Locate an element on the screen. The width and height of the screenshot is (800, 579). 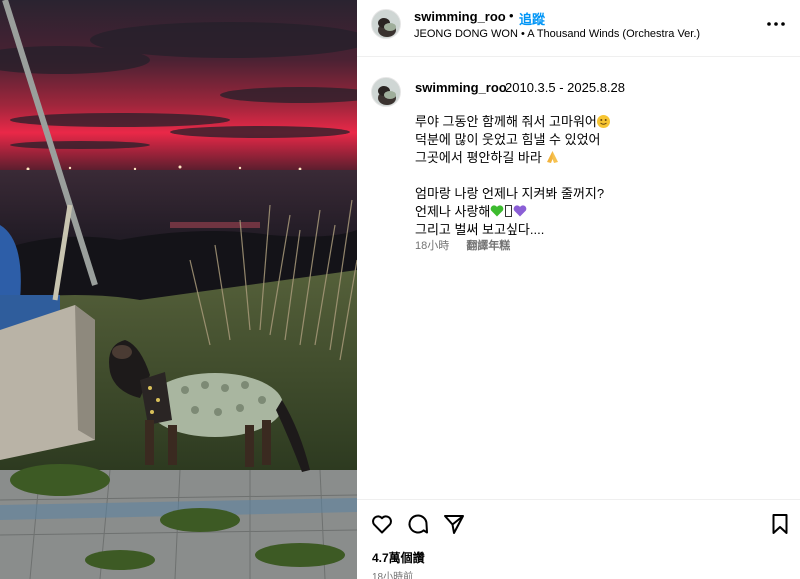
avatar is located at coordinates (386, 24).